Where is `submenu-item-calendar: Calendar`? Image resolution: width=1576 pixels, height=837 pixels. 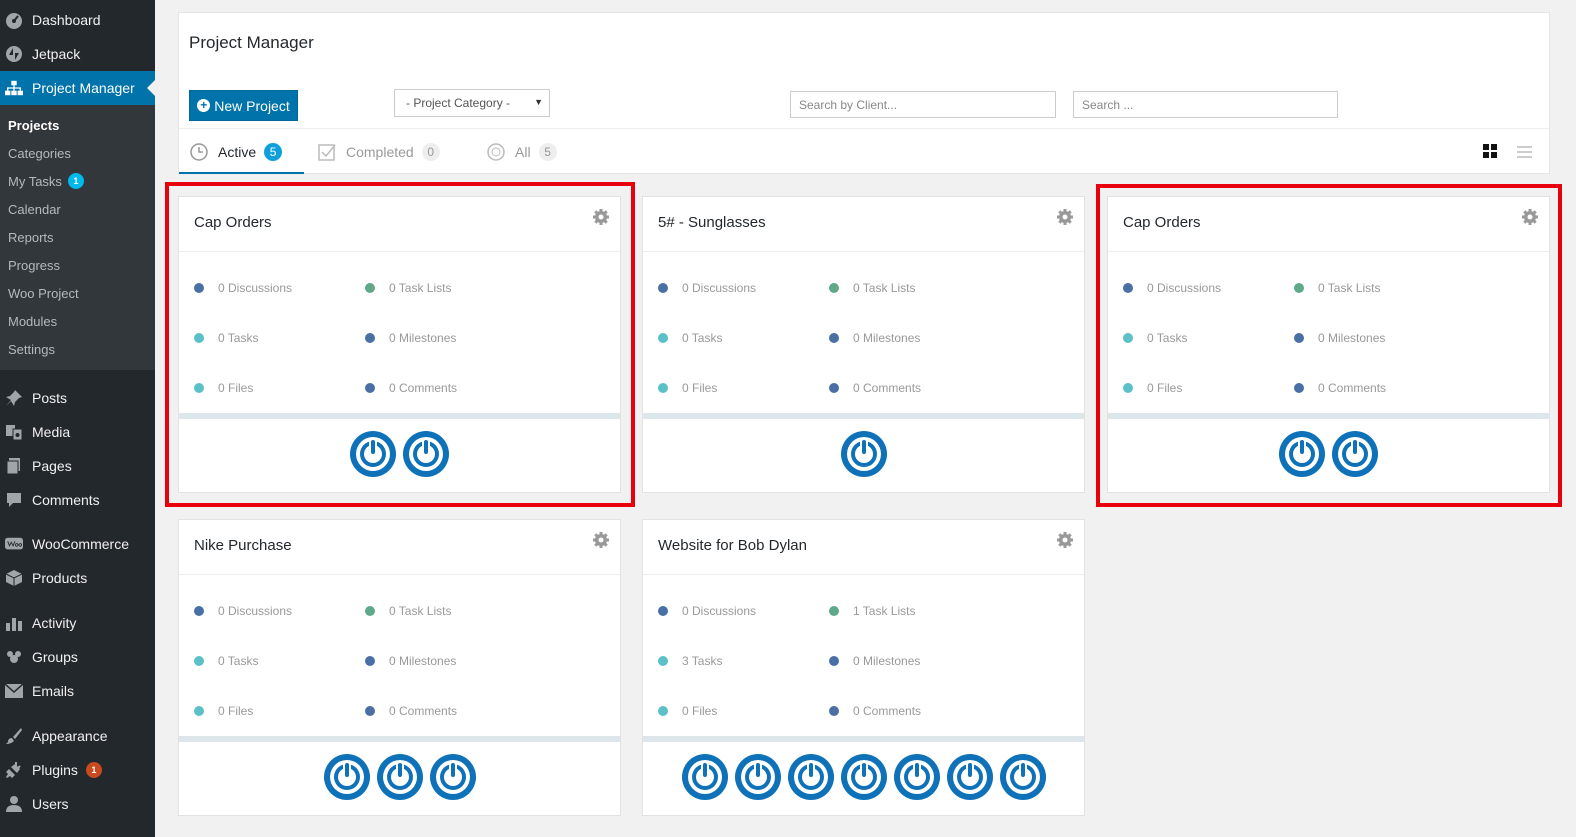
submenu-item-calendar: Calendar is located at coordinates (34, 209).